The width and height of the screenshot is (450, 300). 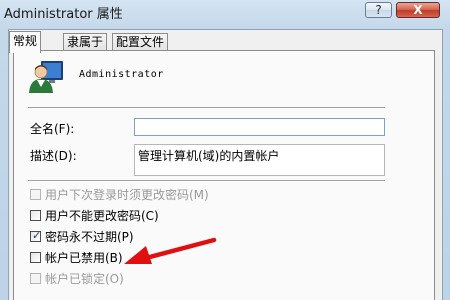 I want to click on option-label: 用户下次登录时须更改密码(M), so click(x=127, y=194).